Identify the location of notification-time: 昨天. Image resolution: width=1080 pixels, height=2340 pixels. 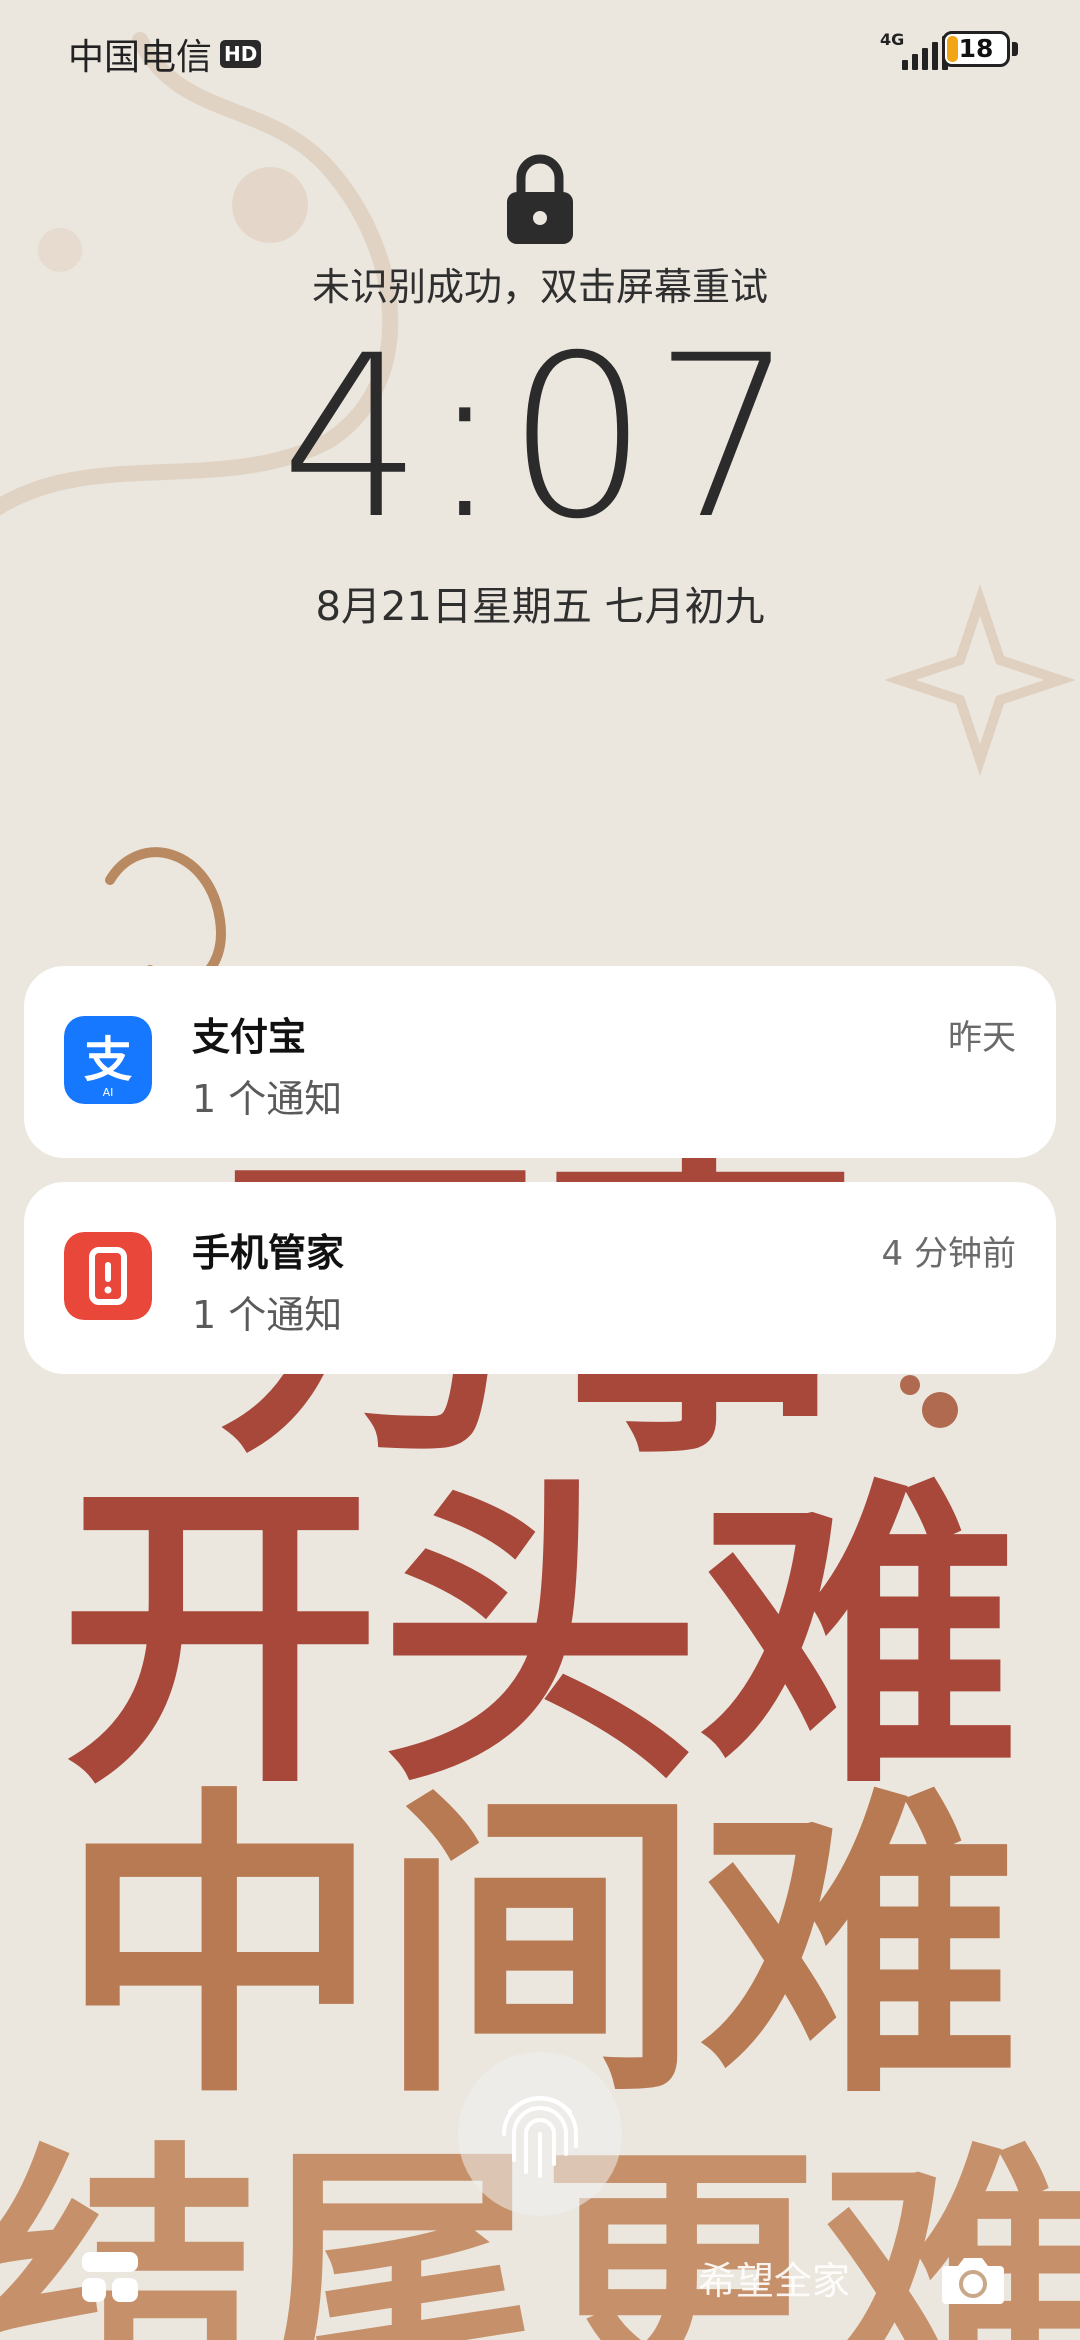
(982, 1038).